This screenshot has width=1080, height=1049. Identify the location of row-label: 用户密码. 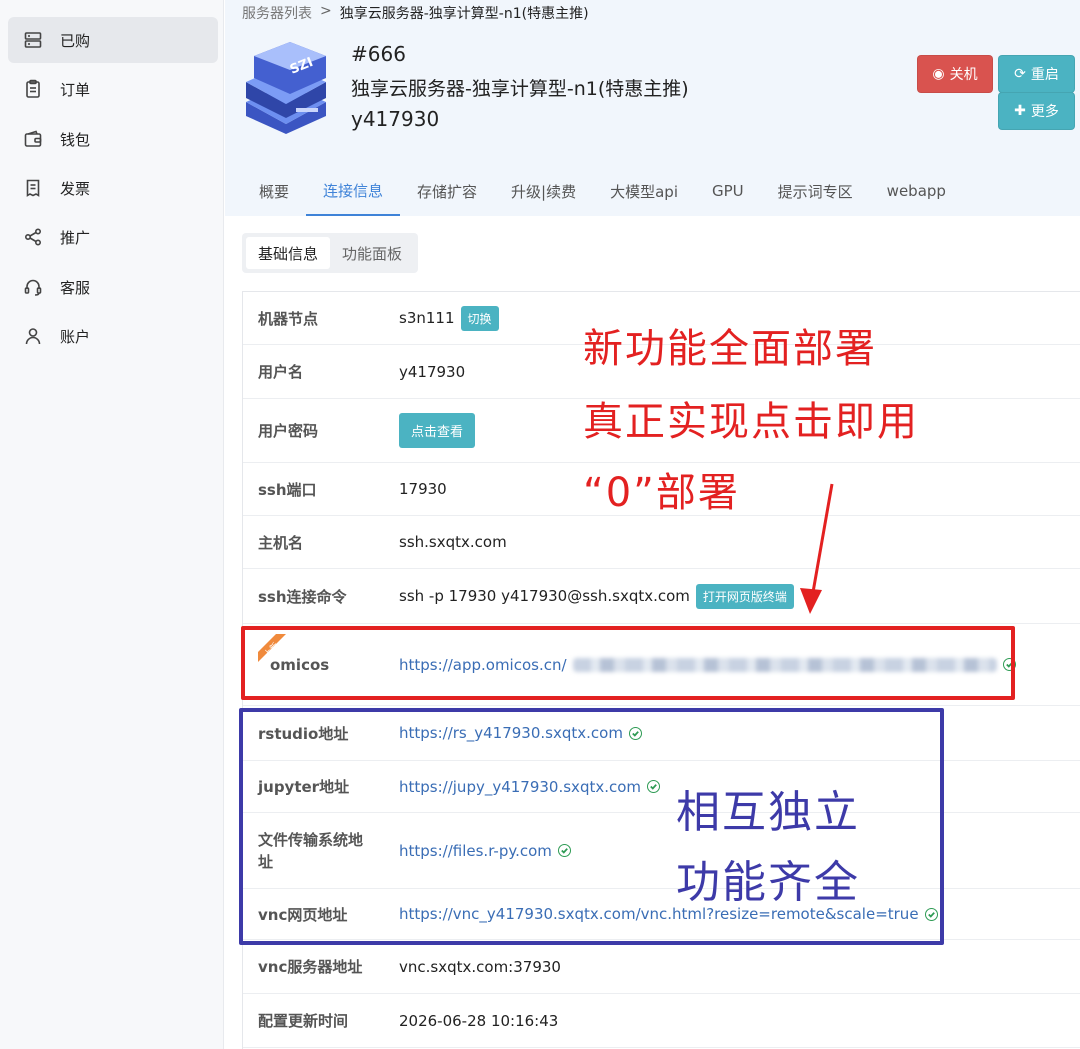
(288, 431).